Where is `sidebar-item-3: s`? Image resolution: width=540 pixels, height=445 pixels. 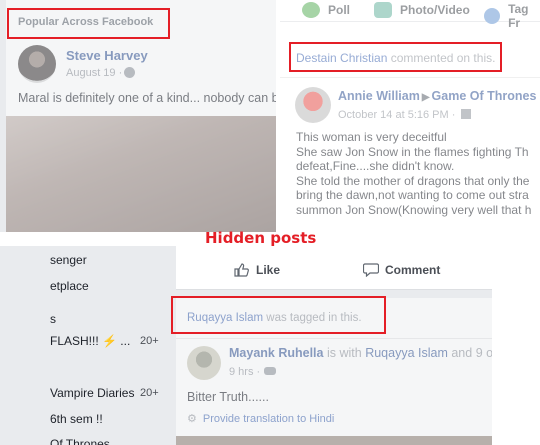
sidebar-item-3: s is located at coordinates (53, 319).